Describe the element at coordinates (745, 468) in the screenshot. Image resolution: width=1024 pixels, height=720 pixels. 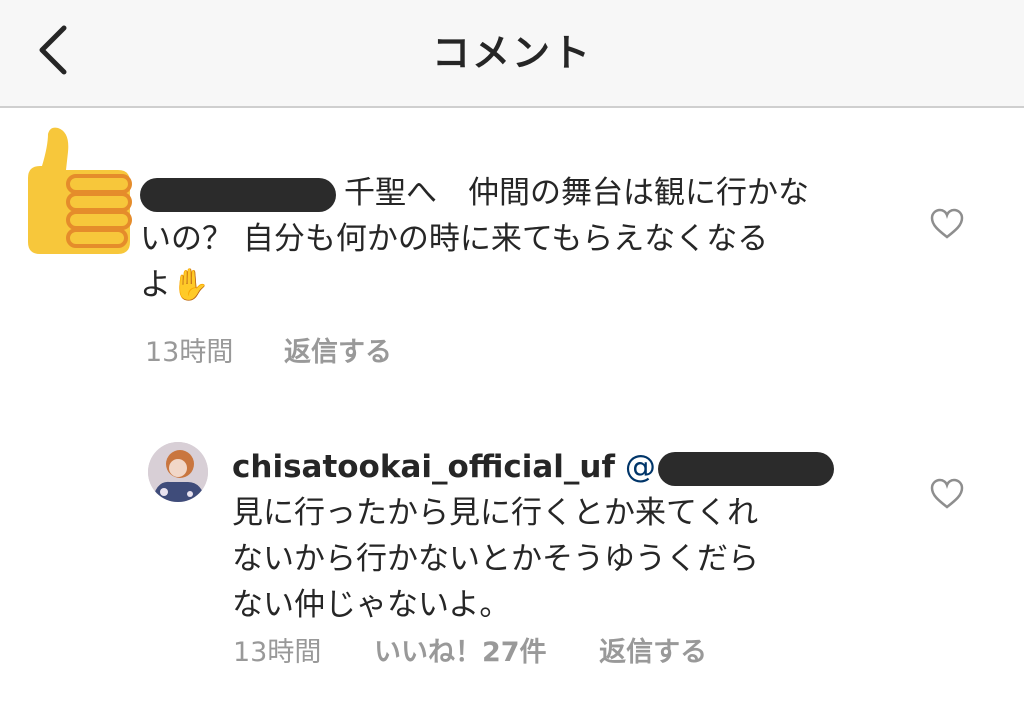
I see `redacted-mention` at that location.